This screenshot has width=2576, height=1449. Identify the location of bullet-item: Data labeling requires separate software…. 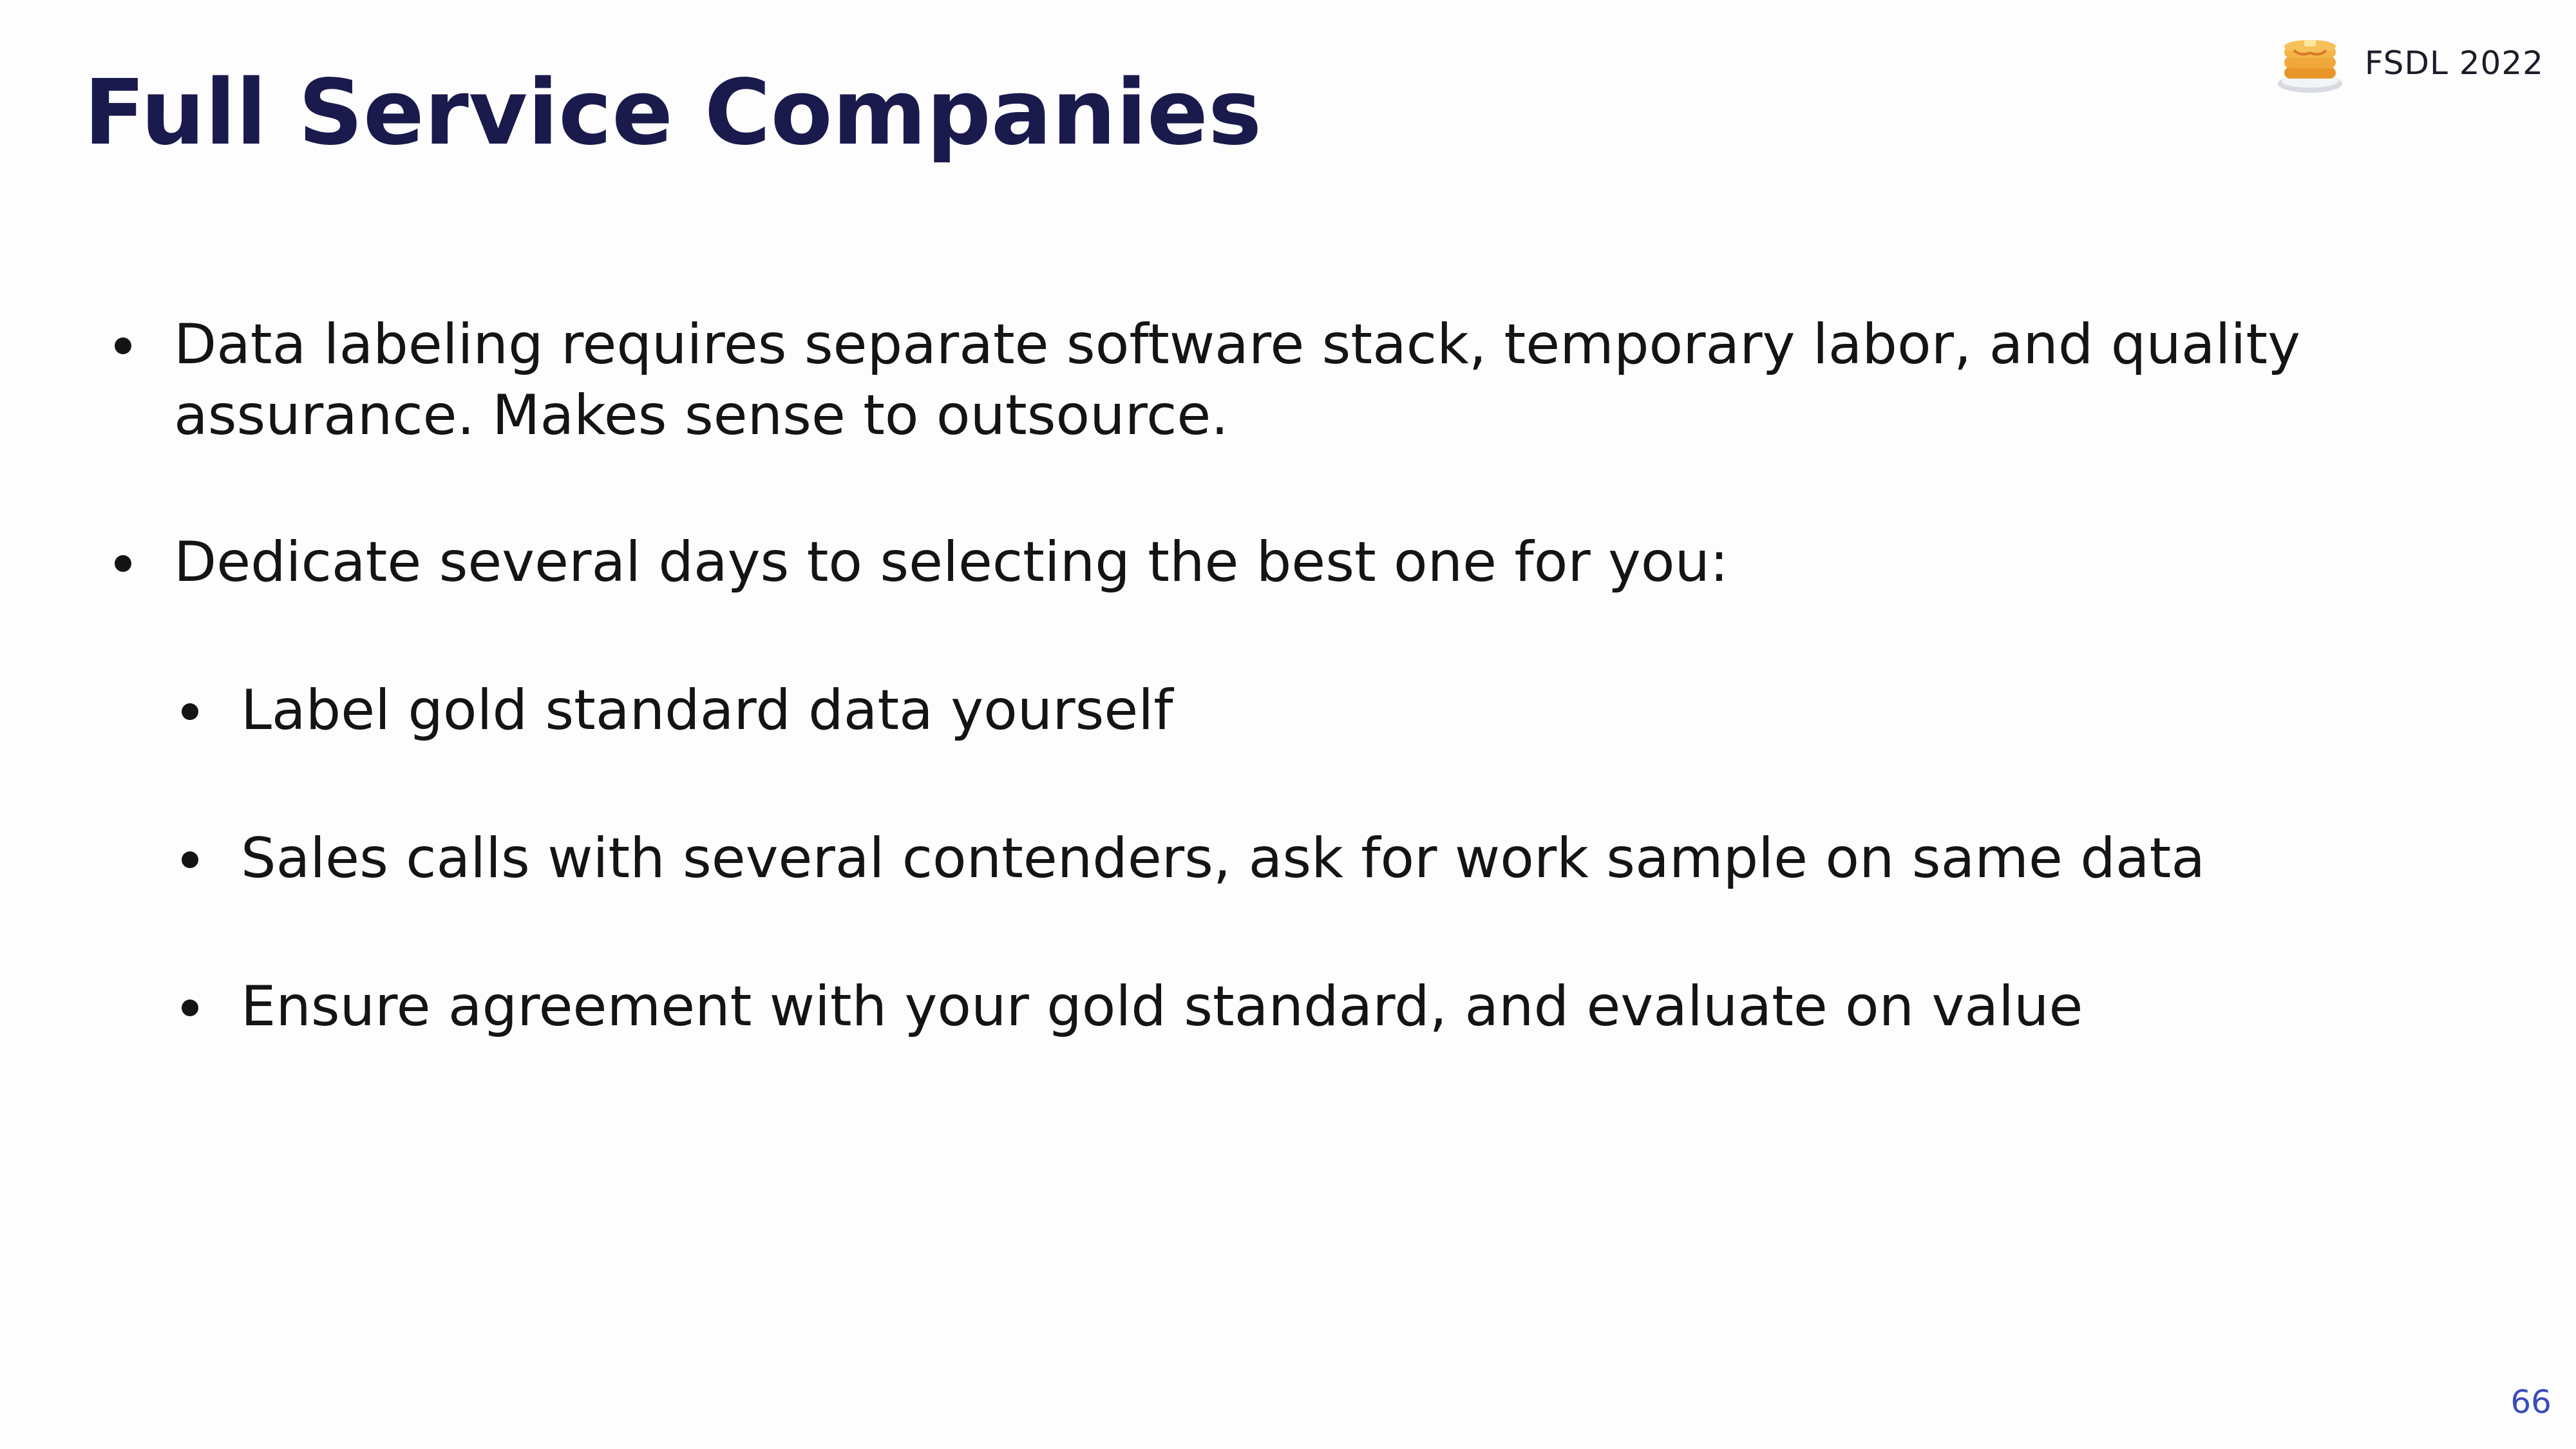
(1271, 380).